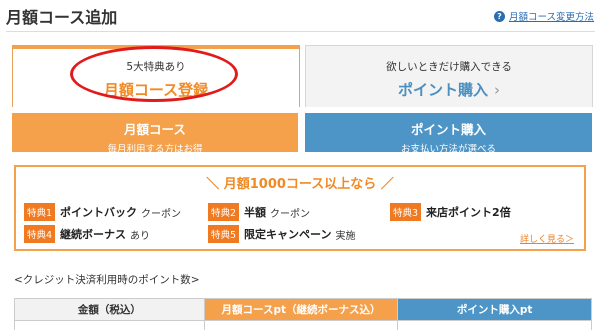 The width and height of the screenshot is (600, 330). What do you see at coordinates (448, 149) in the screenshot?
I see `points-panel-sub: お支払い方法が選べる` at bounding box center [448, 149].